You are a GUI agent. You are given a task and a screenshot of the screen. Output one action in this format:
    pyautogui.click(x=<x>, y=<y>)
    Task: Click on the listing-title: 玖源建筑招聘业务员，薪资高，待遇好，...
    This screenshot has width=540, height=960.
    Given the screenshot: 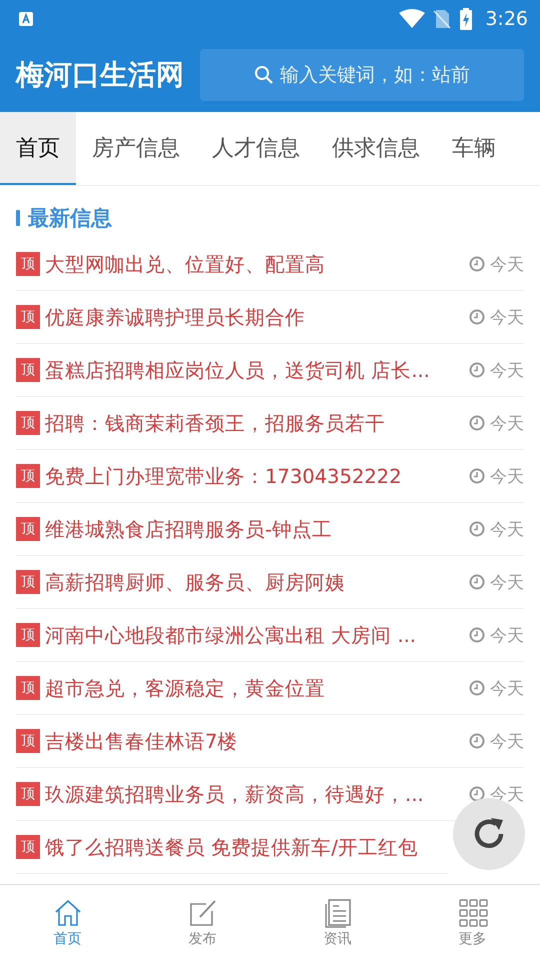 What is the action you would take?
    pyautogui.click(x=234, y=795)
    